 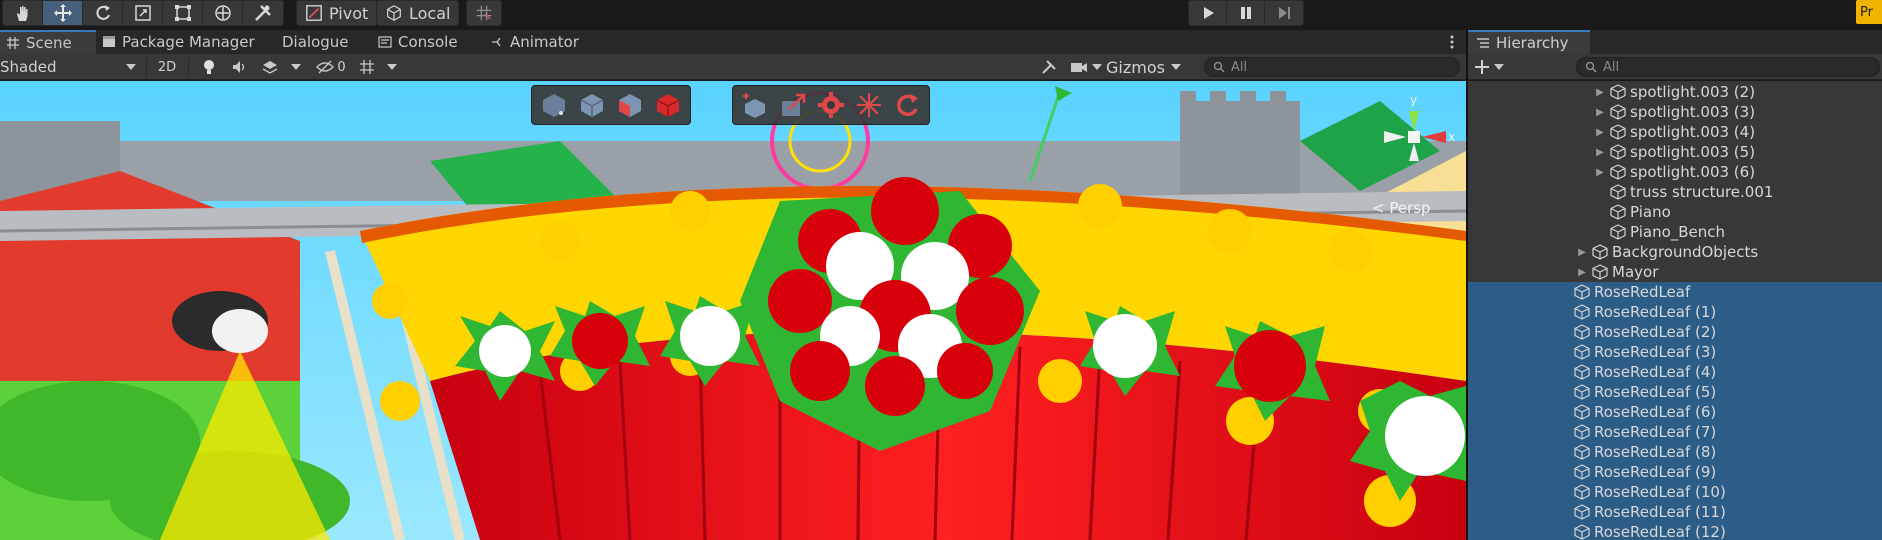 What do you see at coordinates (270, 67) in the screenshot?
I see `effects-toggle-button` at bounding box center [270, 67].